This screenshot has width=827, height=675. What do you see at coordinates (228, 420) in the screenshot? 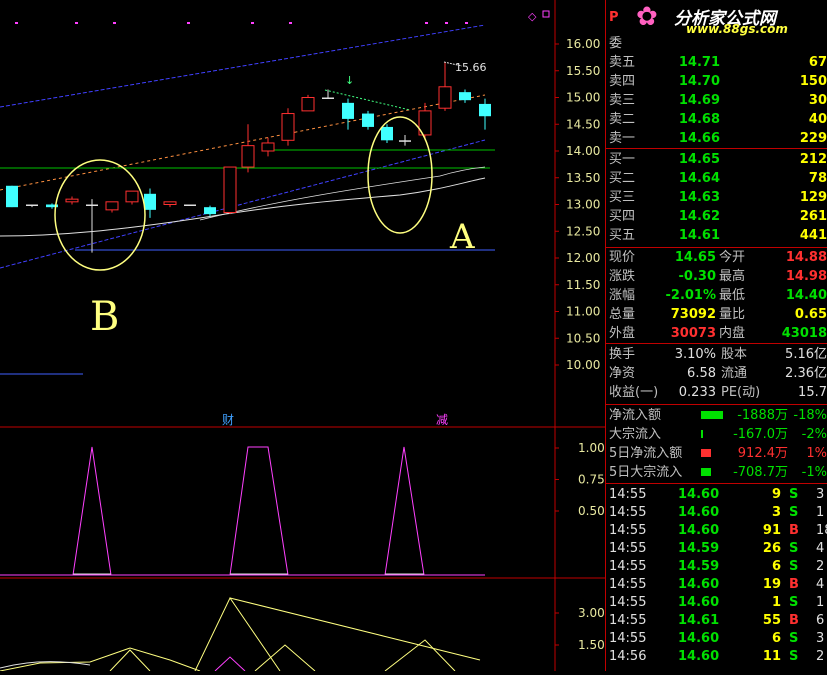
I see `marker-cai: 财` at bounding box center [228, 420].